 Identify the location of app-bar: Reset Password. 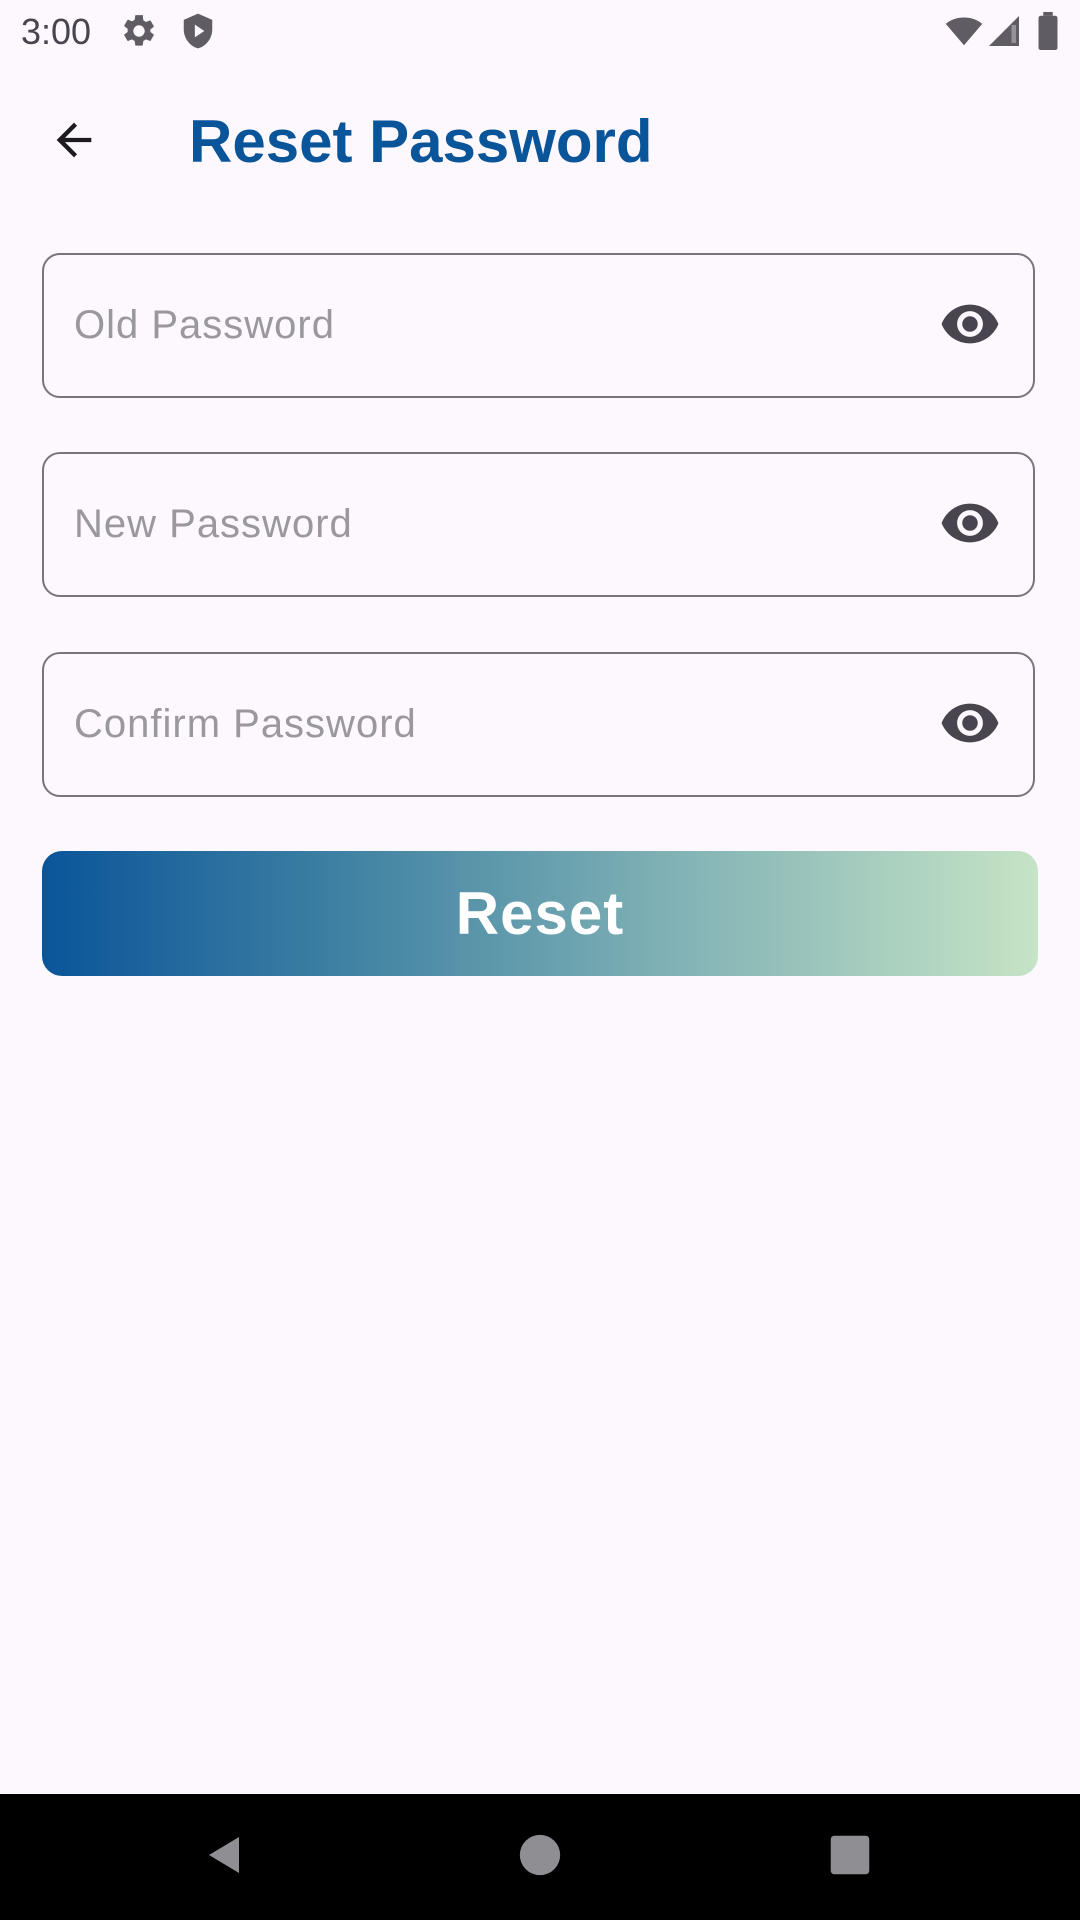
(540, 136).